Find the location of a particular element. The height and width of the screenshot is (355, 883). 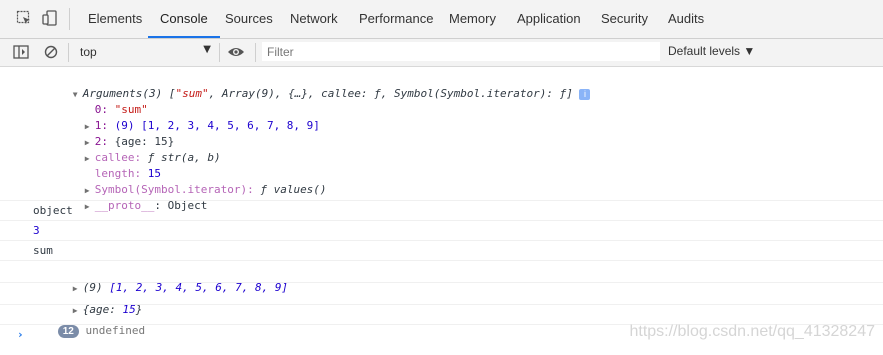

context-dropdown-icon: ▼ is located at coordinates (207, 49).